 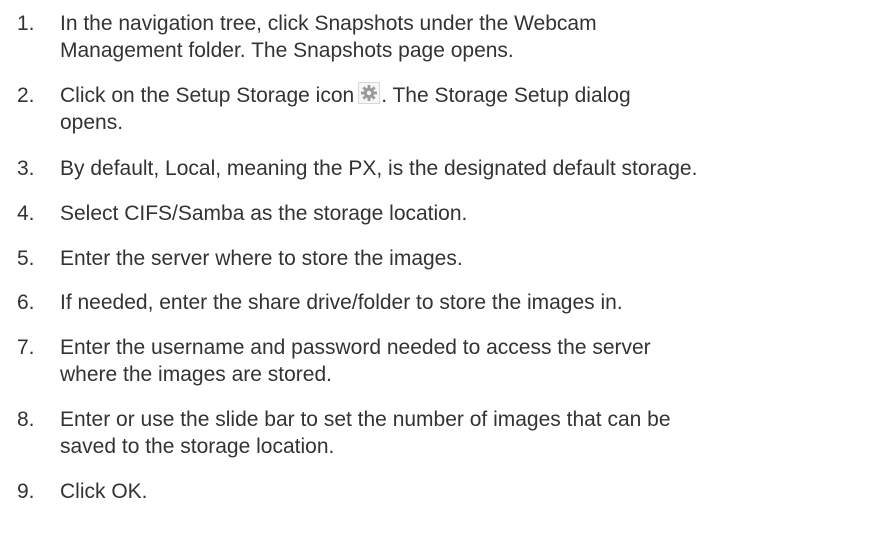 I want to click on step-text-before-icon: Click on the Setup Storage icon, so click(x=207, y=95).